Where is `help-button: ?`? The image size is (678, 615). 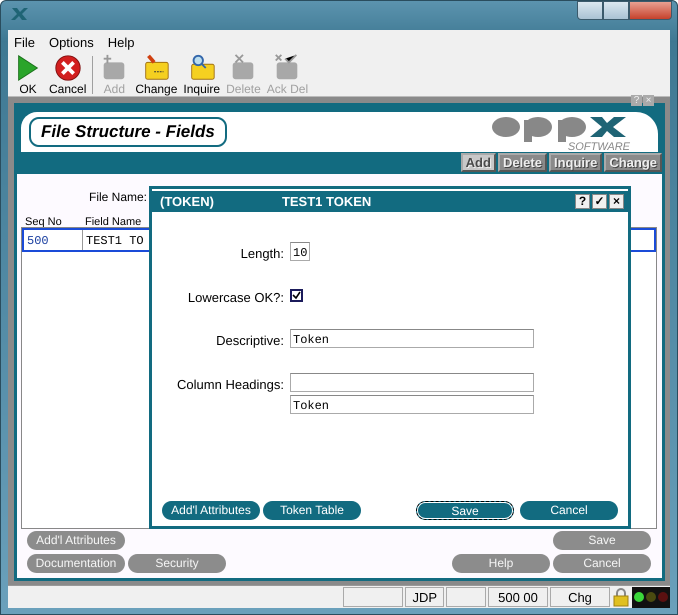 help-button: ? is located at coordinates (582, 201).